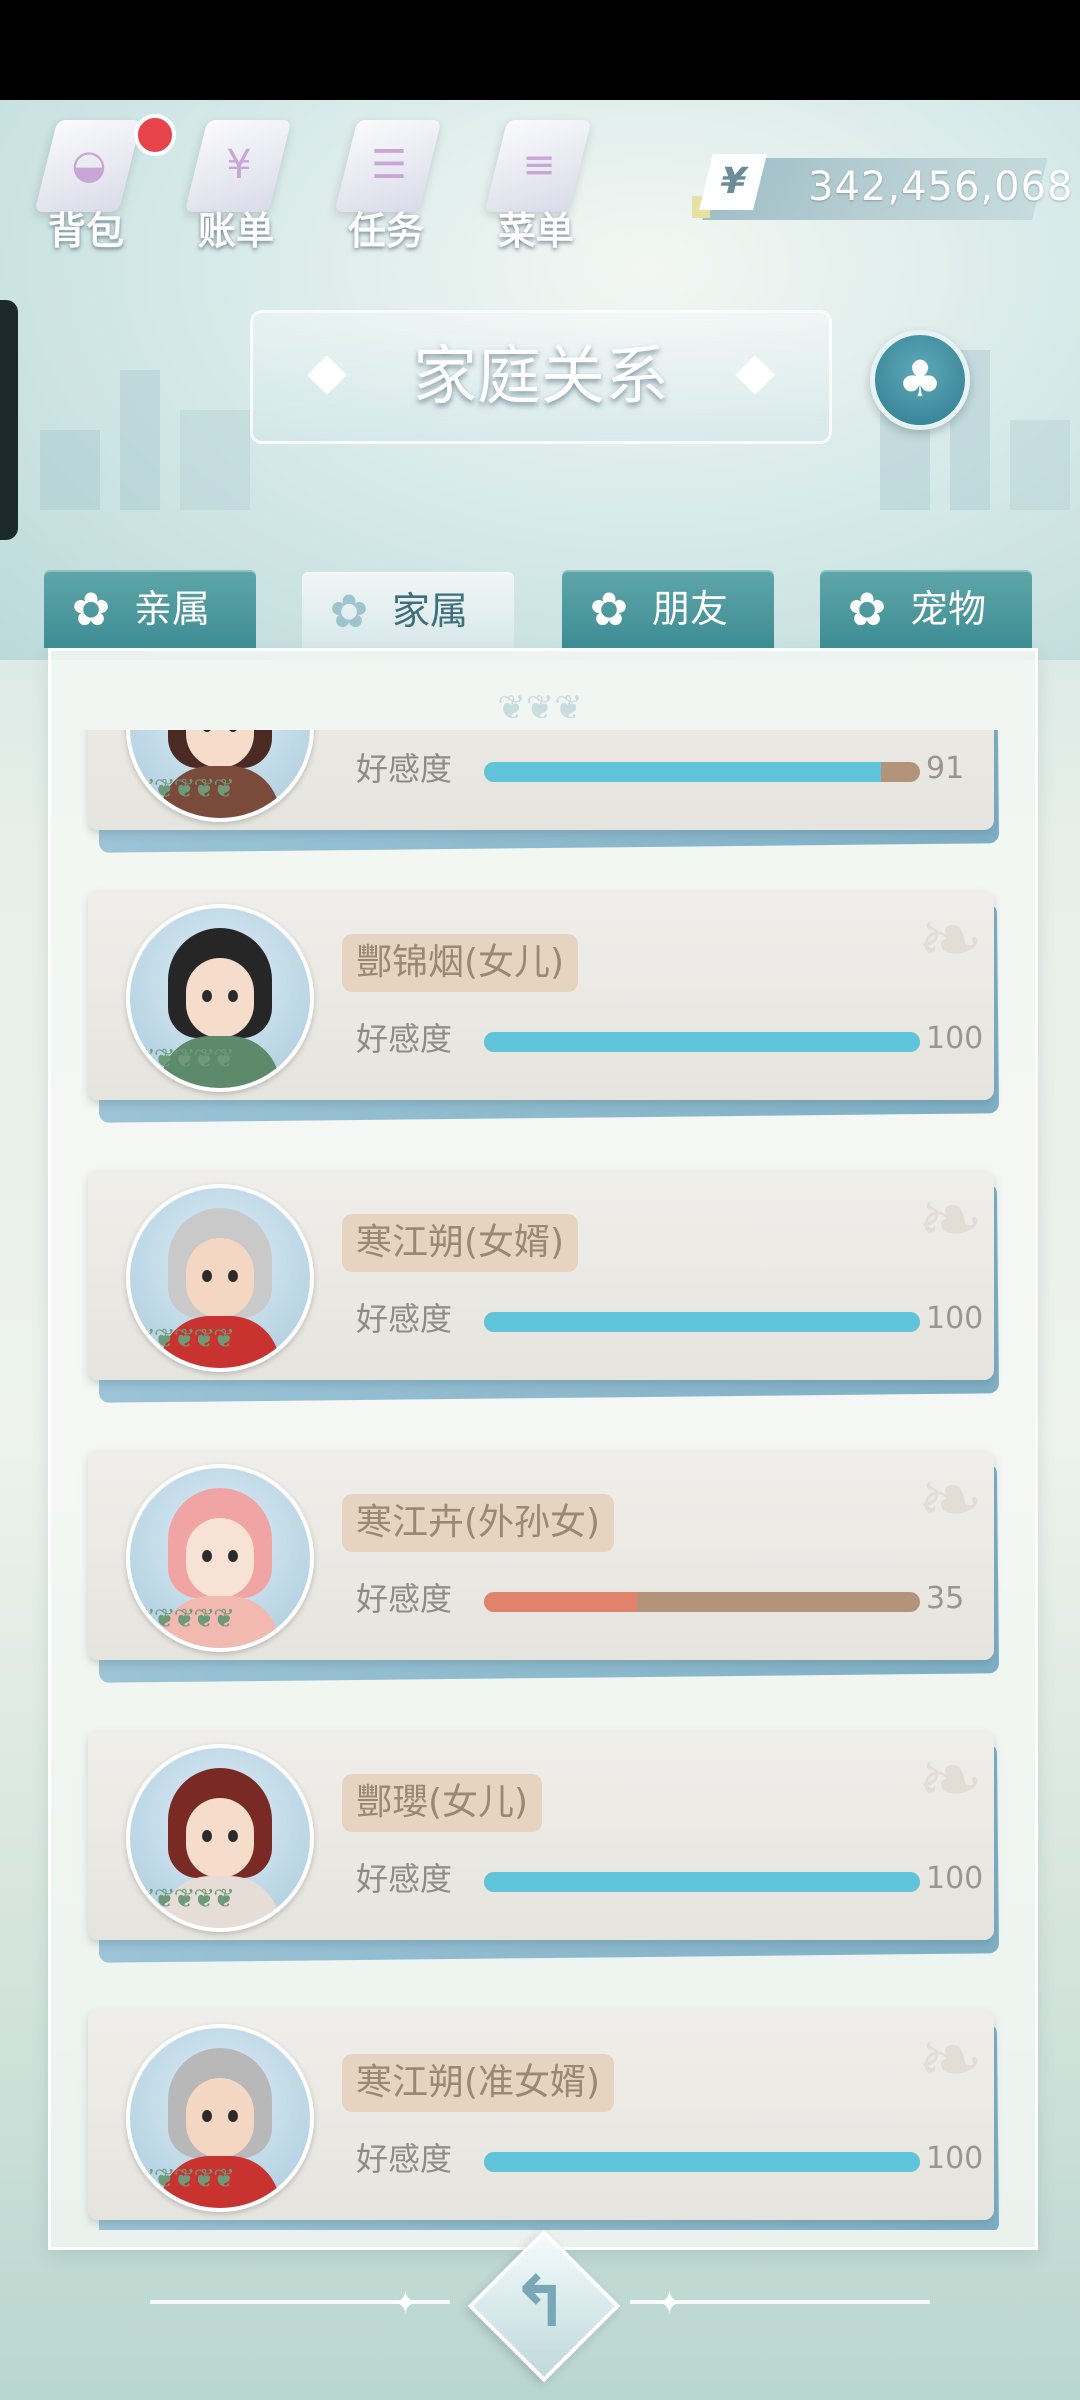  Describe the element at coordinates (544, 1006) in the screenshot. I see `member-row: ❧ ❦❦❦❦❦ 酆锦烟(女儿) 好感度 100` at that location.